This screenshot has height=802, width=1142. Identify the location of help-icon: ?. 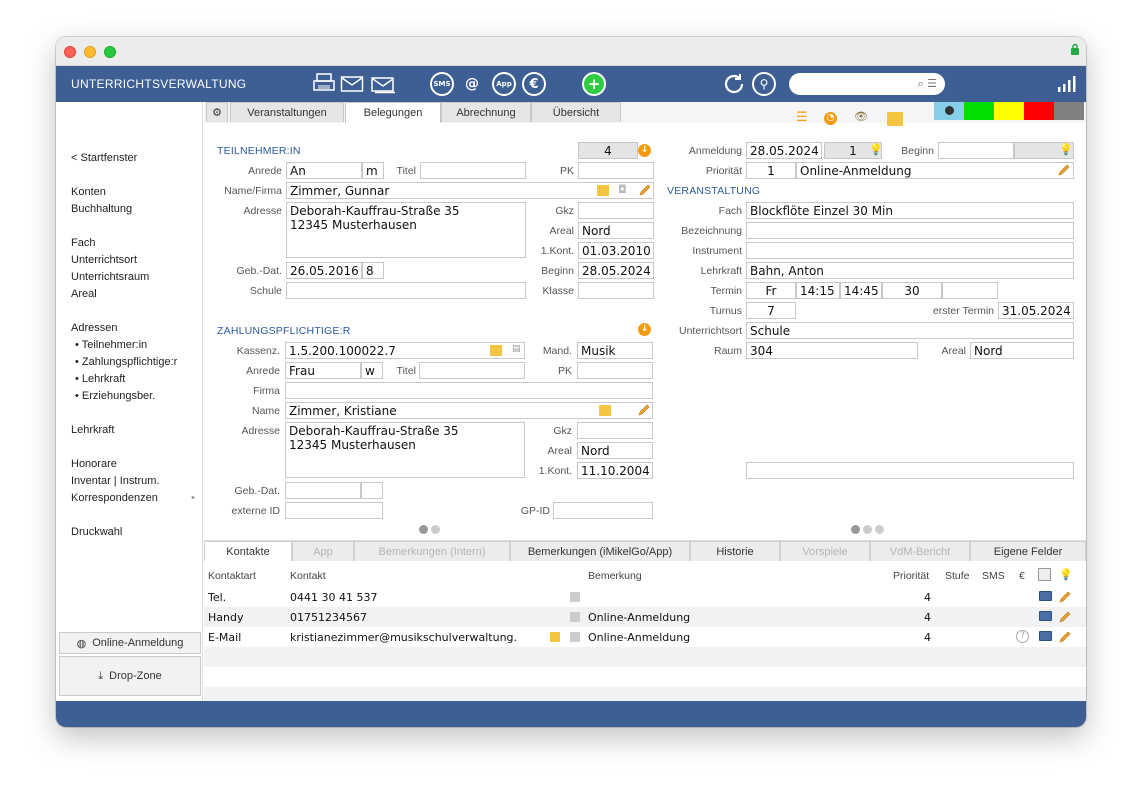
(1022, 636).